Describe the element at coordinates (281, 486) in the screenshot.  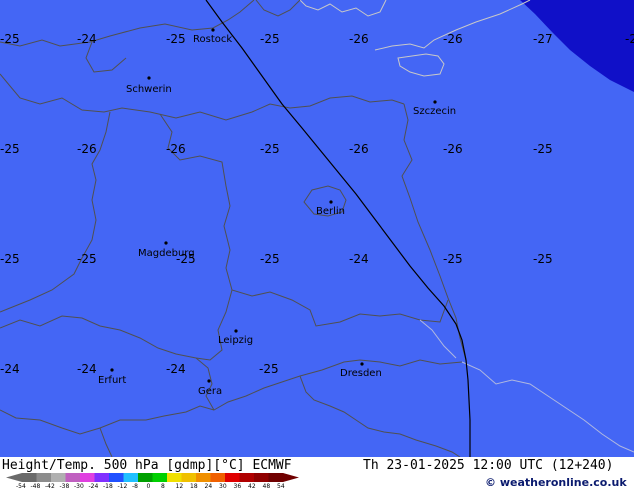
I see `colorbar-tick-label: 54` at that location.